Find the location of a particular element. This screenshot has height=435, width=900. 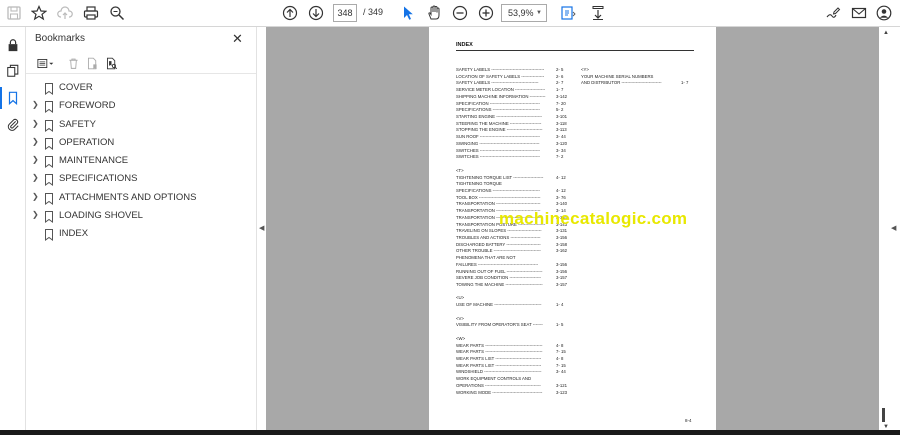

expand-right-panel-icon: ◀ is located at coordinates (893, 228).